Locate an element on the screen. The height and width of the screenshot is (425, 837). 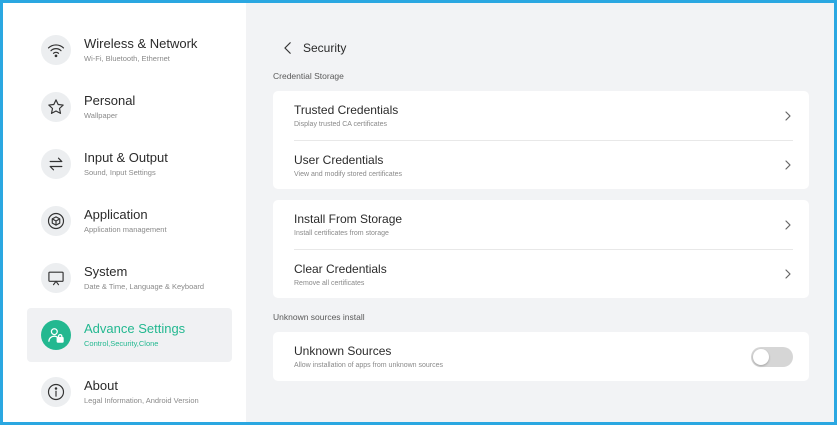
sidebar-item-input-output: Input & Output Sound, Input Settings is located at coordinates (129, 164).